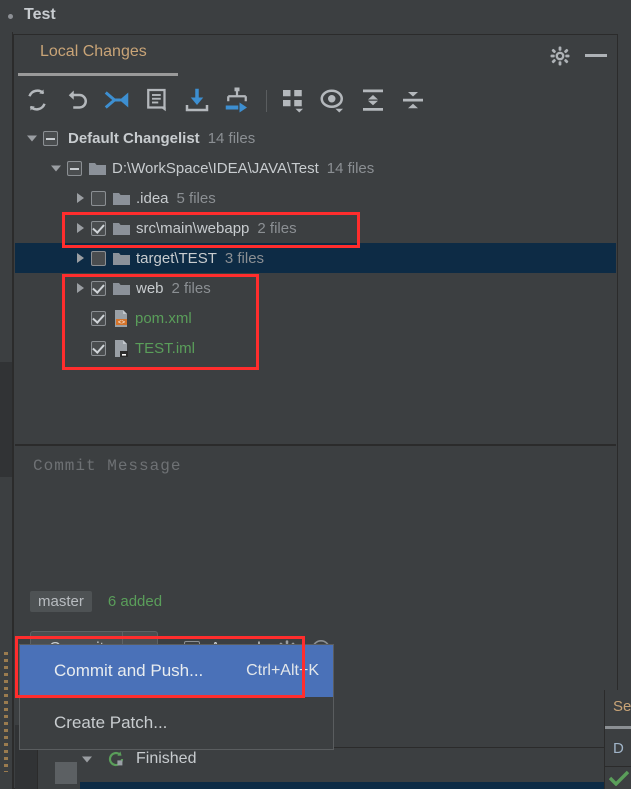 The height and width of the screenshot is (789, 631). What do you see at coordinates (193, 228) in the screenshot?
I see `row-label: src\main\webapp` at bounding box center [193, 228].